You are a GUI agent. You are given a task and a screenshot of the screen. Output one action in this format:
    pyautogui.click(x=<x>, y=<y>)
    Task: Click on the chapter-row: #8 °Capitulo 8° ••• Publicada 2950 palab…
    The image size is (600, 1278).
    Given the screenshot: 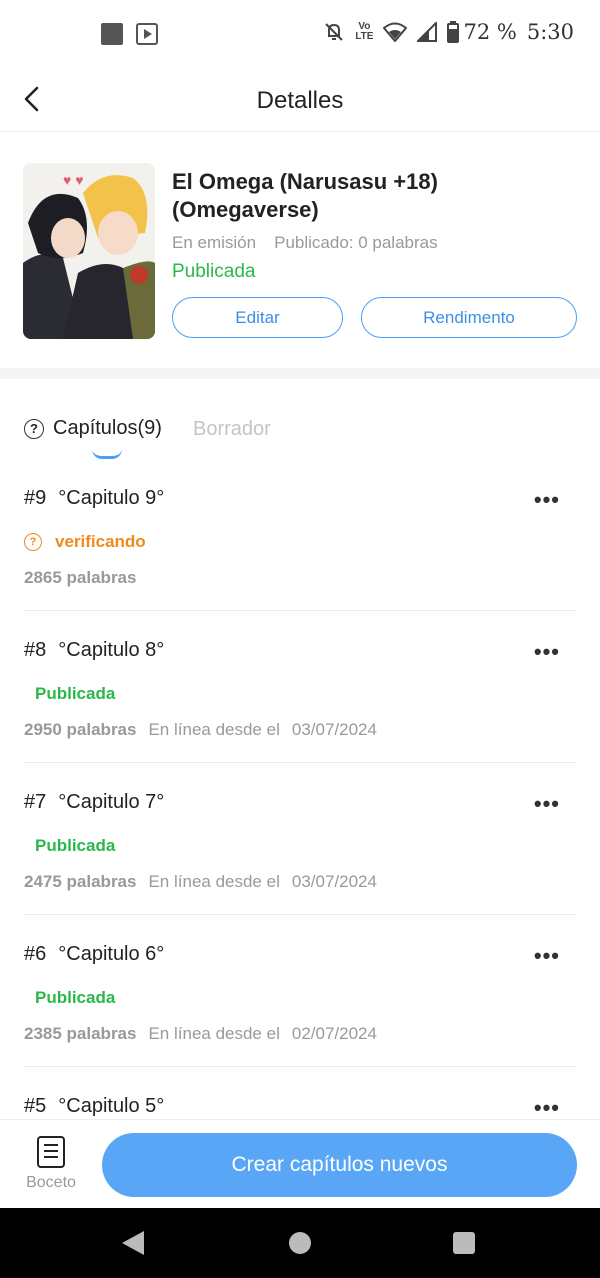 What is the action you would take?
    pyautogui.click(x=300, y=687)
    